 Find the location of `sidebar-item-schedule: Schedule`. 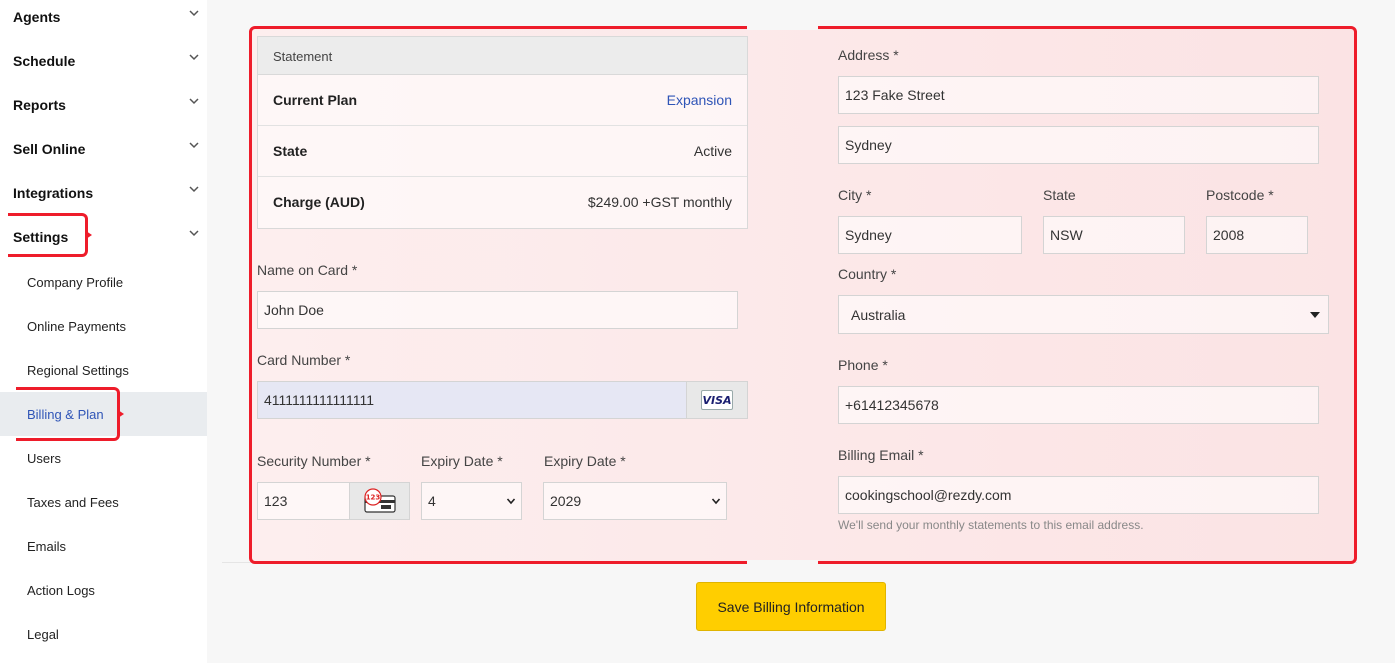

sidebar-item-schedule: Schedule is located at coordinates (103, 66).